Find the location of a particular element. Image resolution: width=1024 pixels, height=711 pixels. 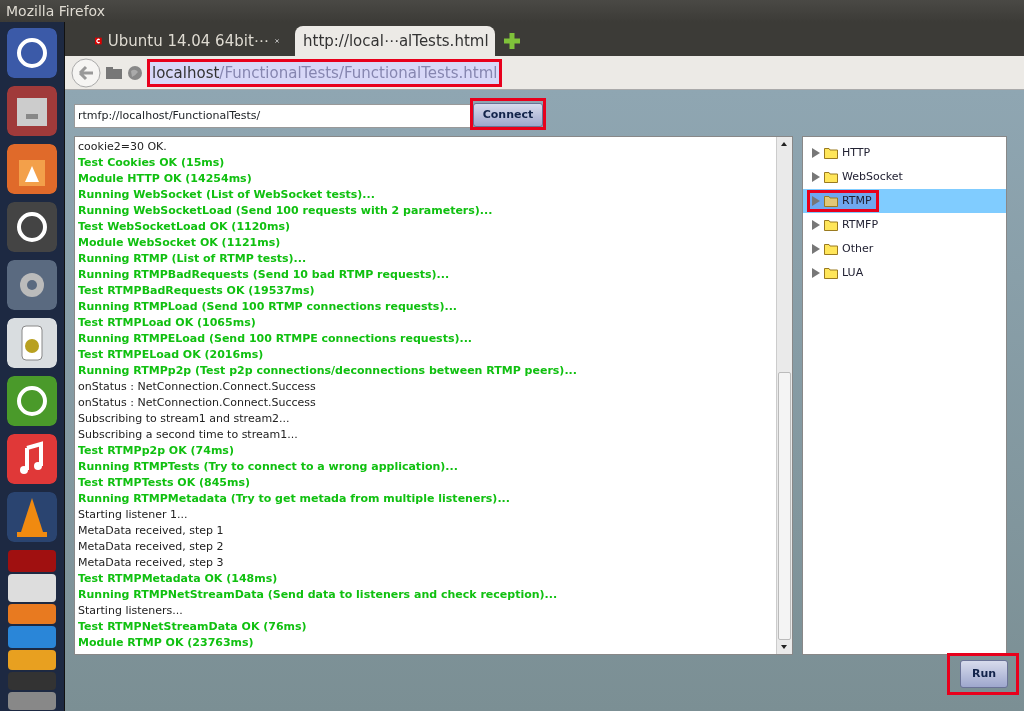

log-line: MetaData received, step 1 is located at coordinates (151, 531).